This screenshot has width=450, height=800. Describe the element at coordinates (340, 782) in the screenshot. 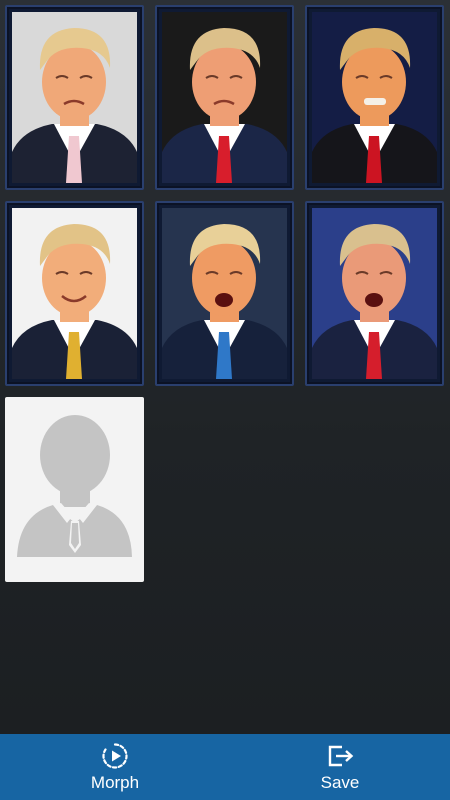

I see `save-label: Save` at that location.